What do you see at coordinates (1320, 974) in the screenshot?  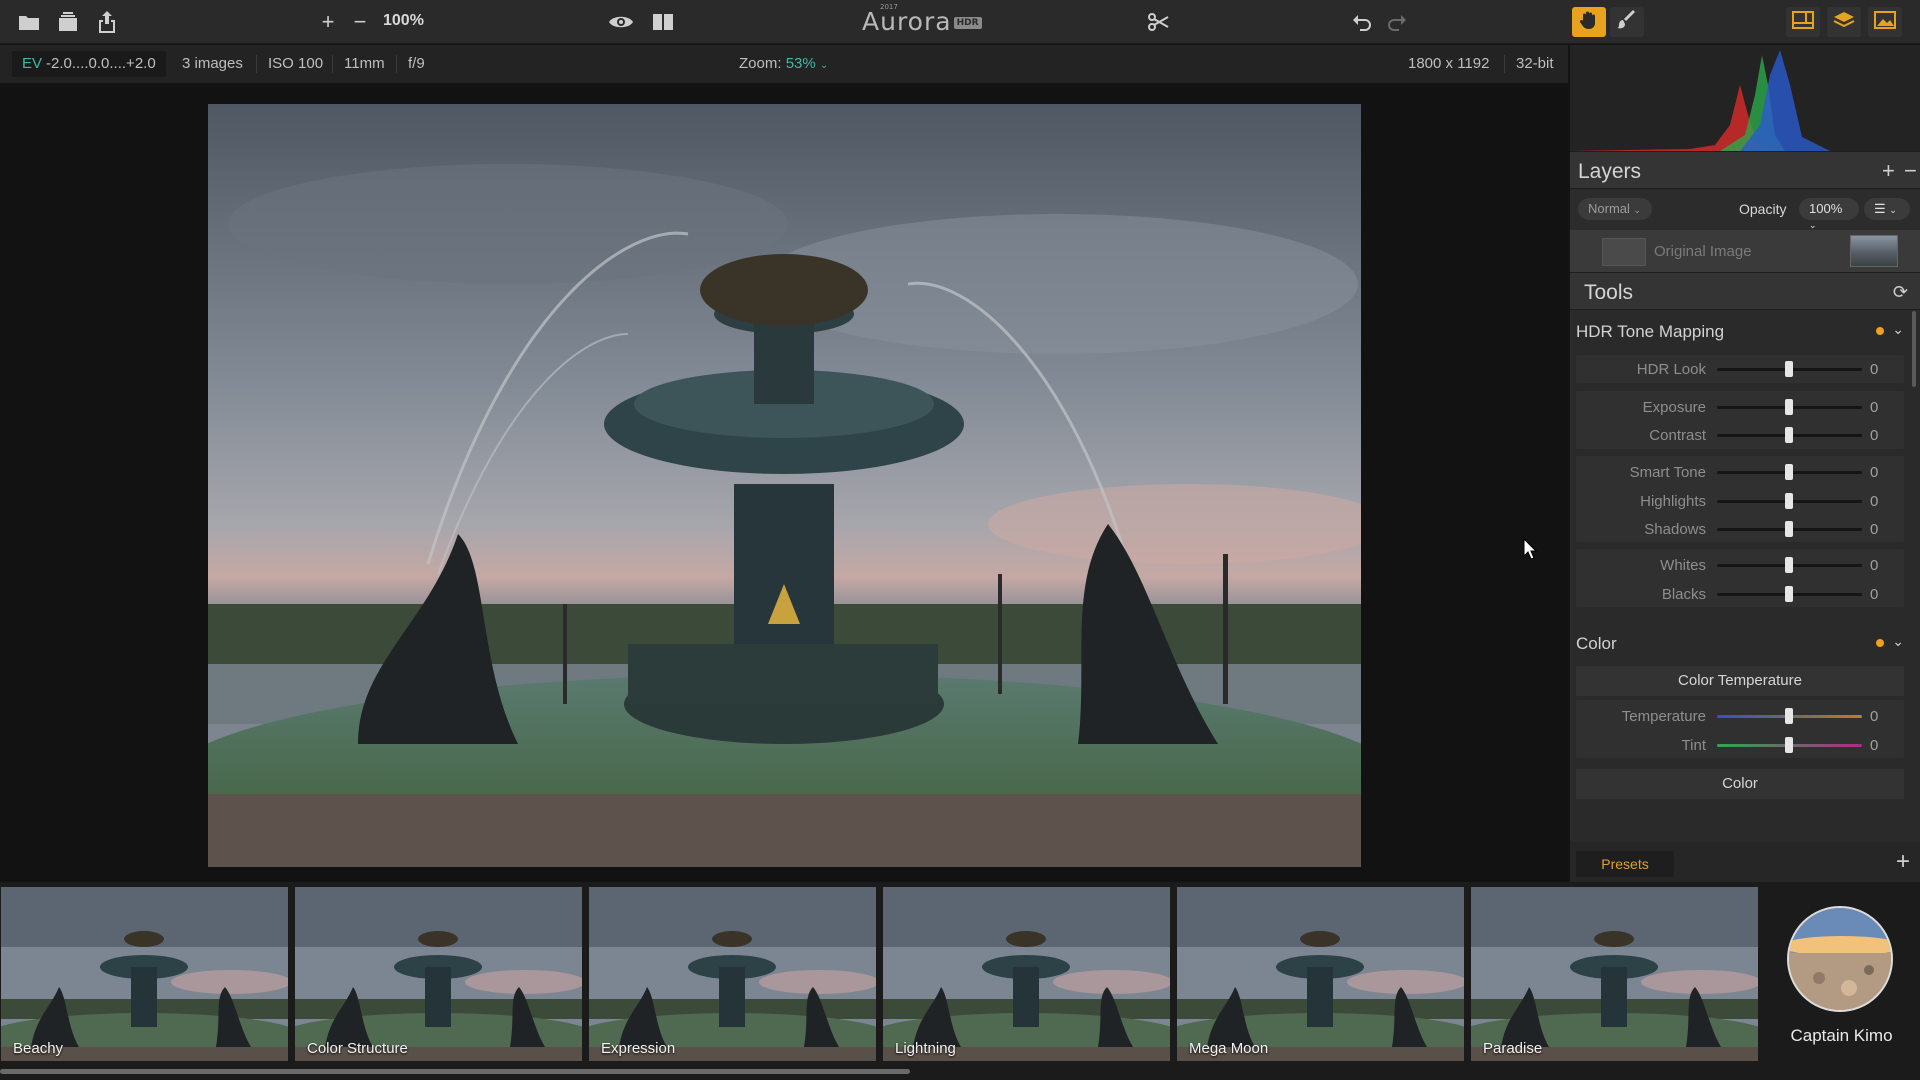 I see `preset-thumbnail: Mega Moon` at bounding box center [1320, 974].